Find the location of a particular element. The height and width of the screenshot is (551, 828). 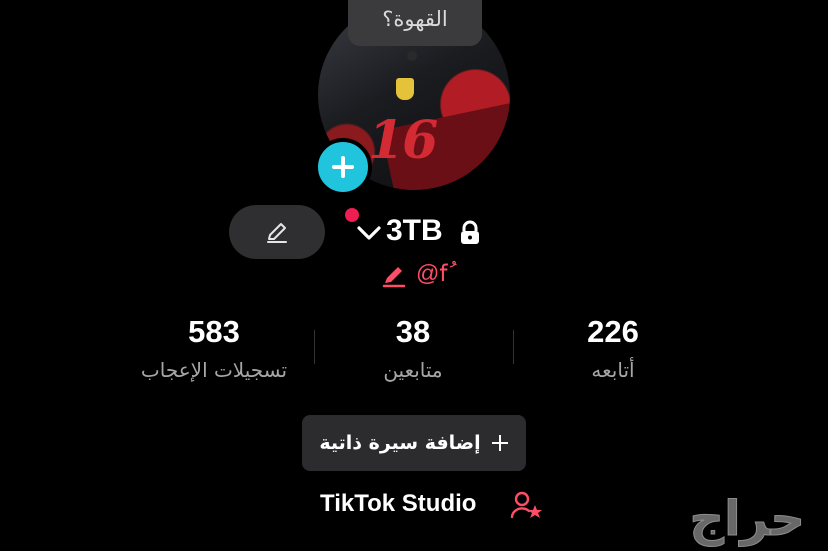

handle-text: @f is located at coordinates (432, 273).